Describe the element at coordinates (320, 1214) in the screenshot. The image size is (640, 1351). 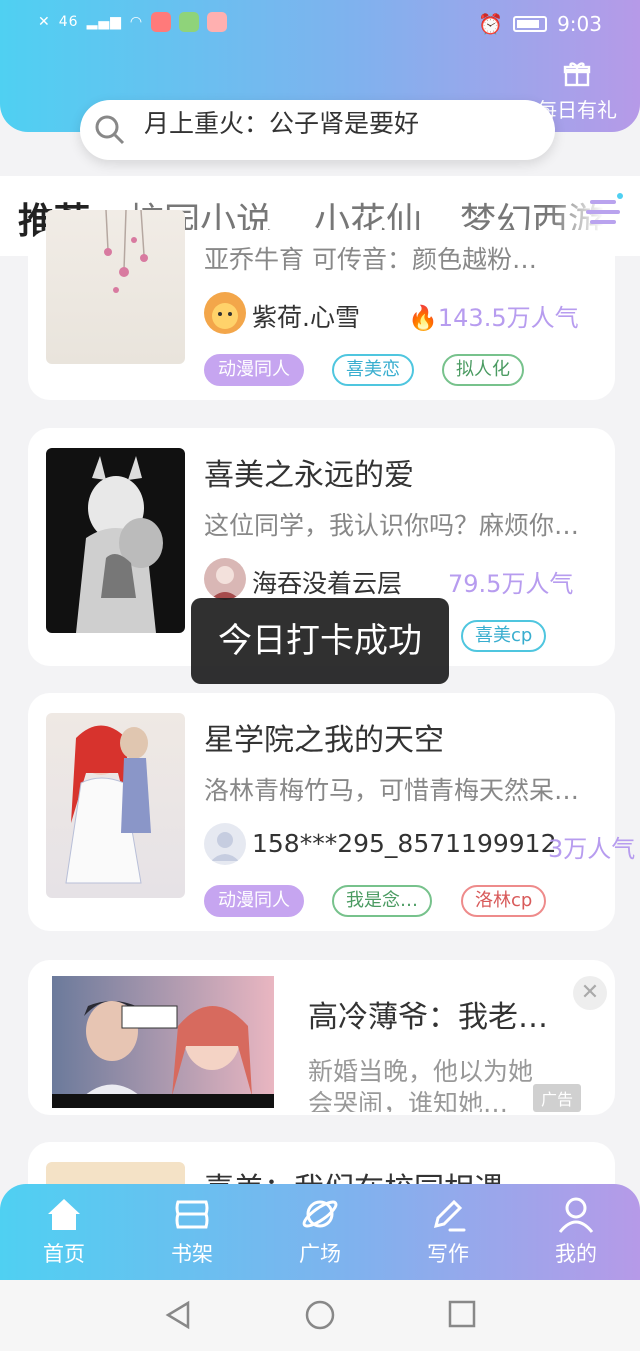
I see `planet-icon` at that location.